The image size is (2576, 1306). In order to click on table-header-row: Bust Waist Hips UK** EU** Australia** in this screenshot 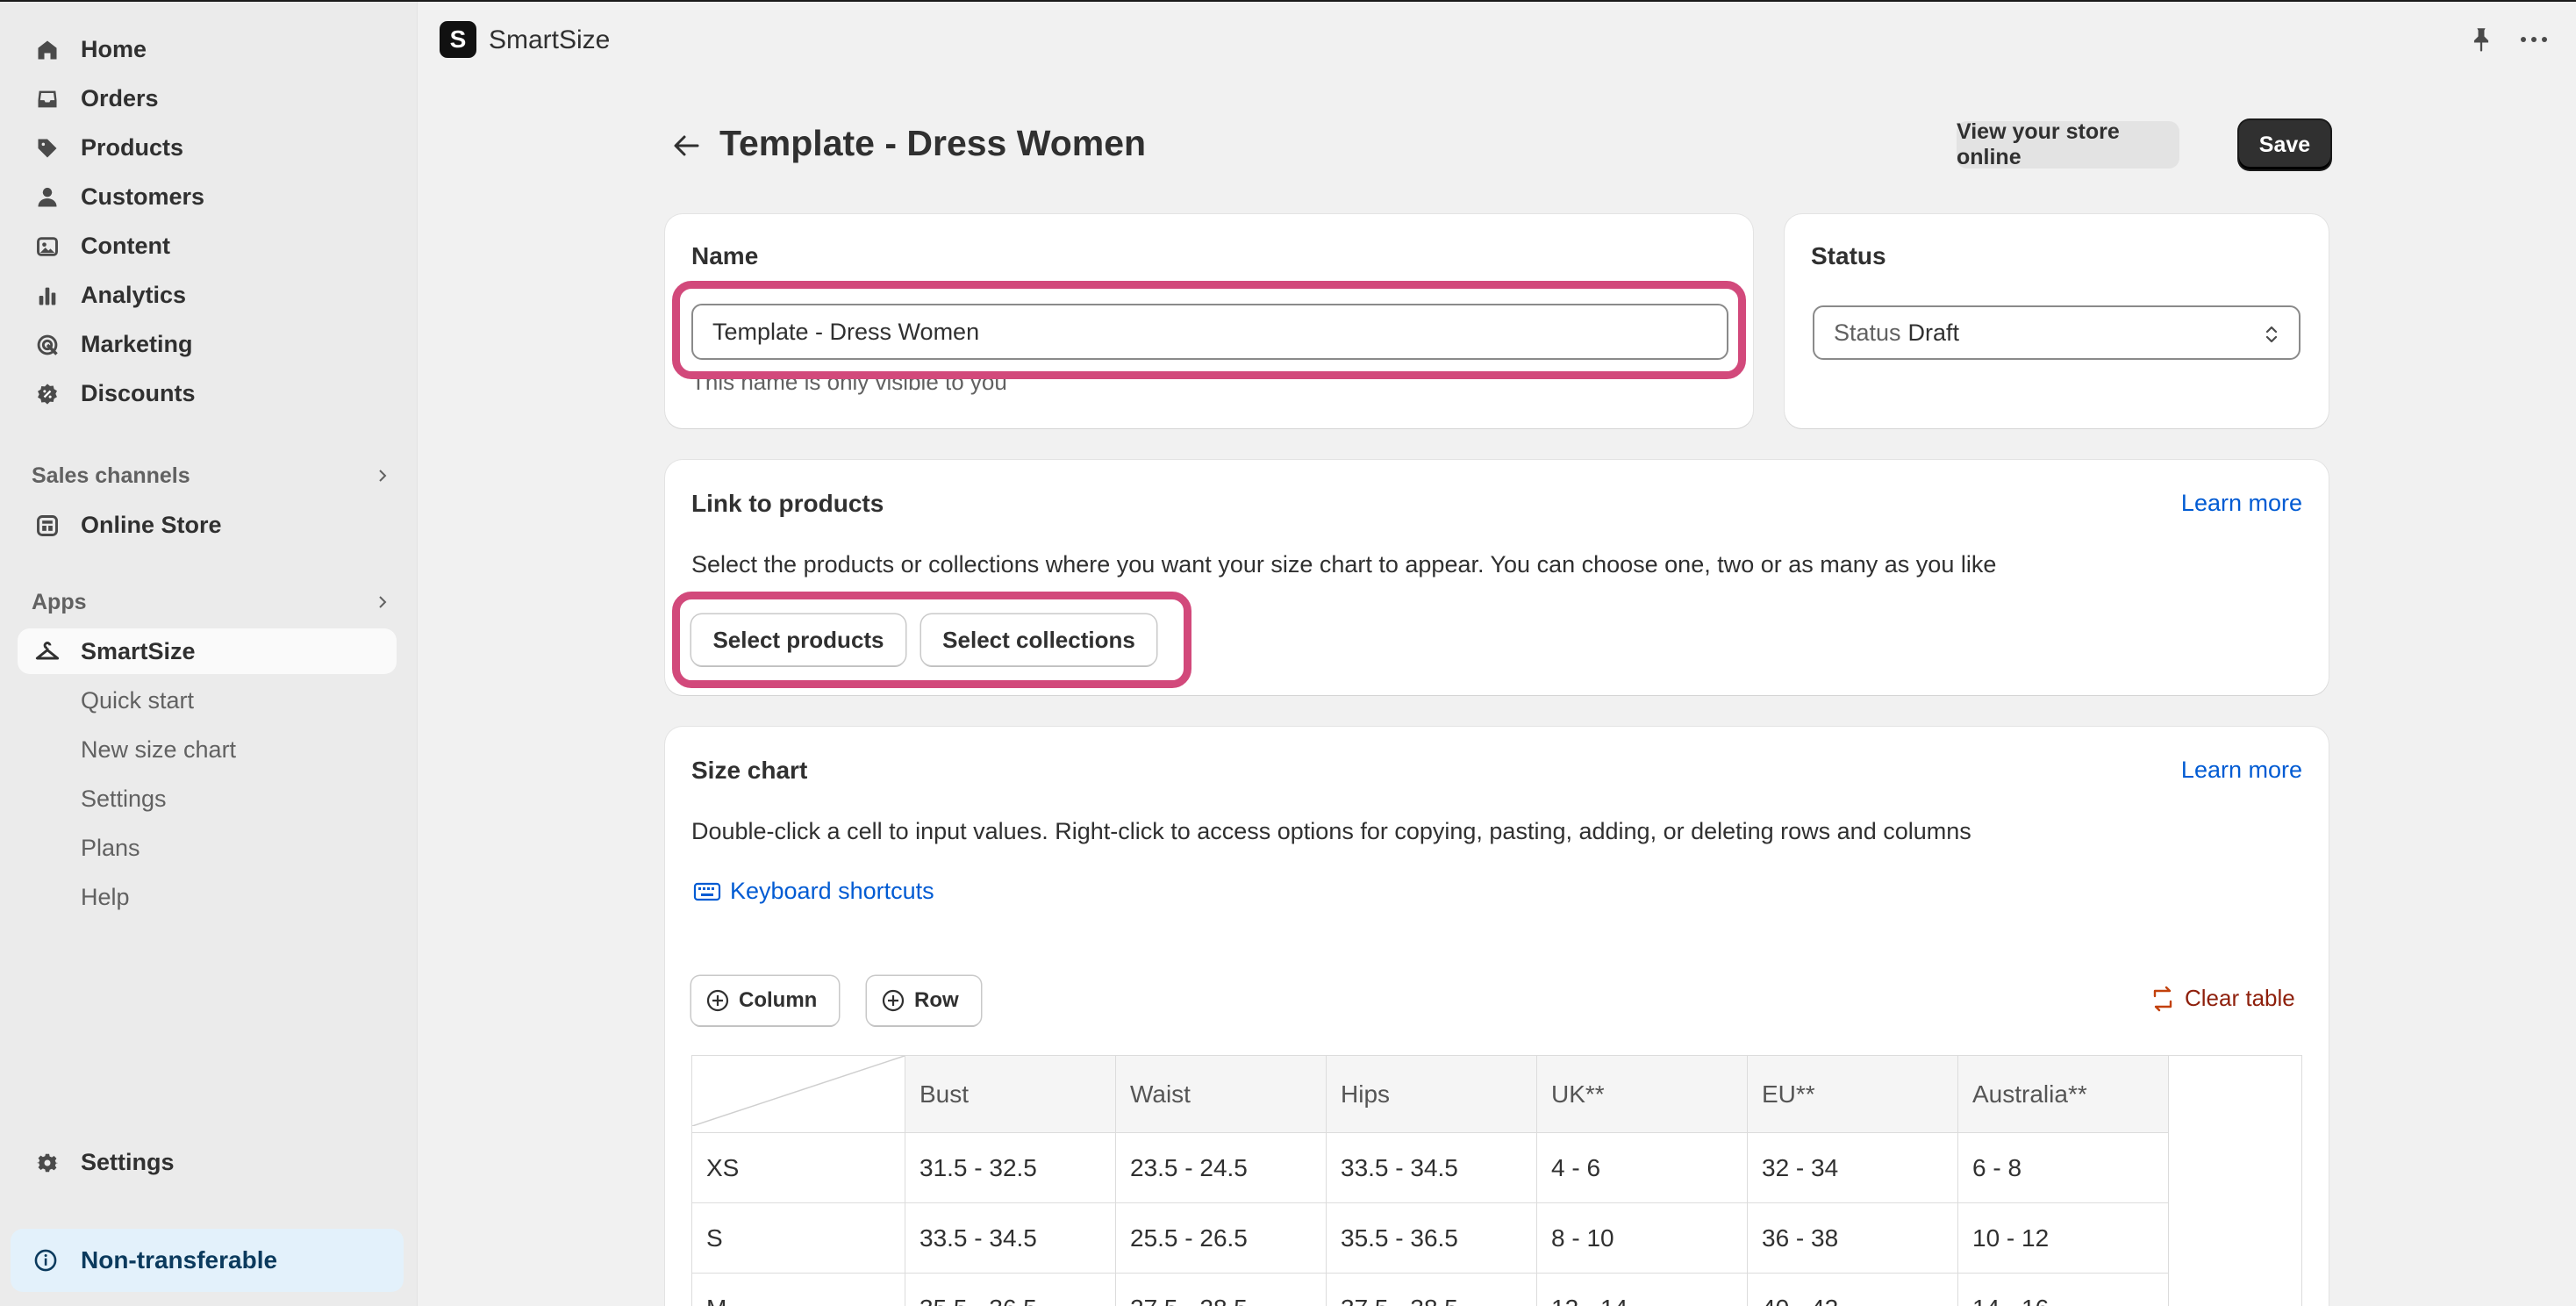, I will do `click(1430, 1094)`.